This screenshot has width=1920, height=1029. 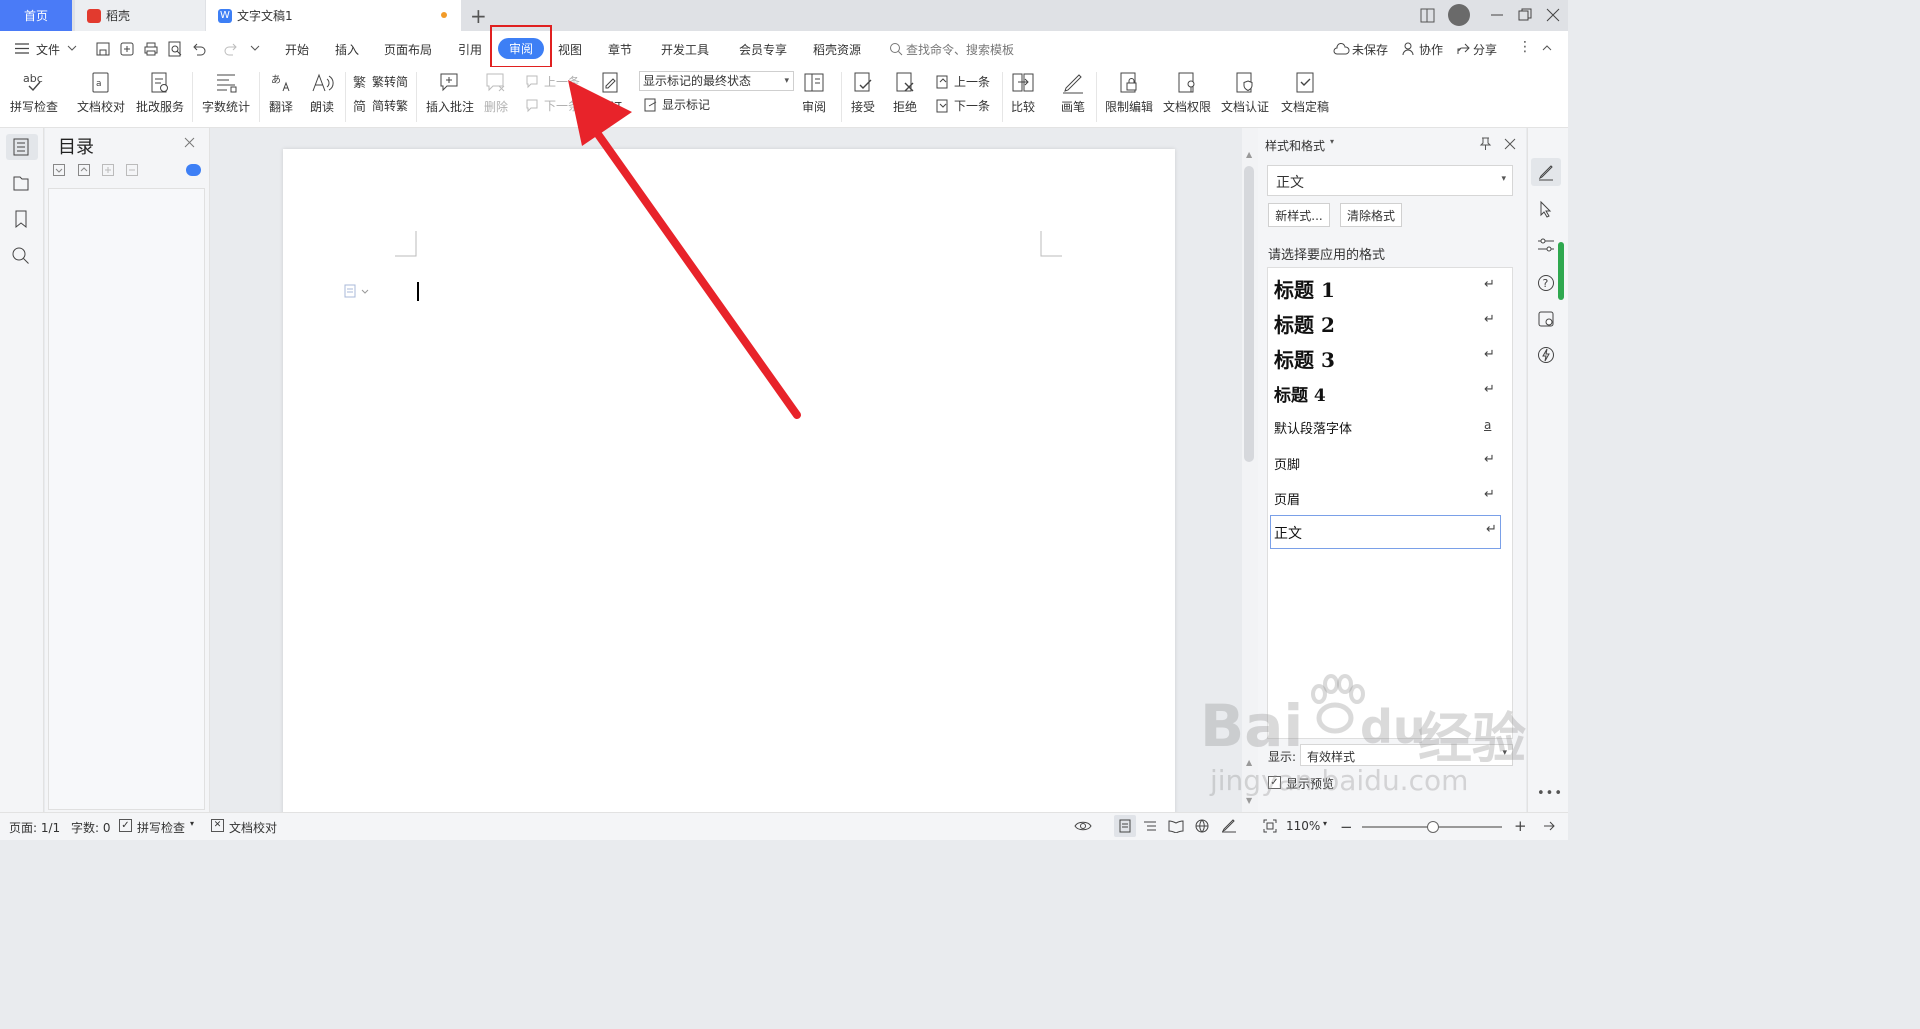 What do you see at coordinates (408, 49) in the screenshot?
I see `tab-page-layout: 页面布局` at bounding box center [408, 49].